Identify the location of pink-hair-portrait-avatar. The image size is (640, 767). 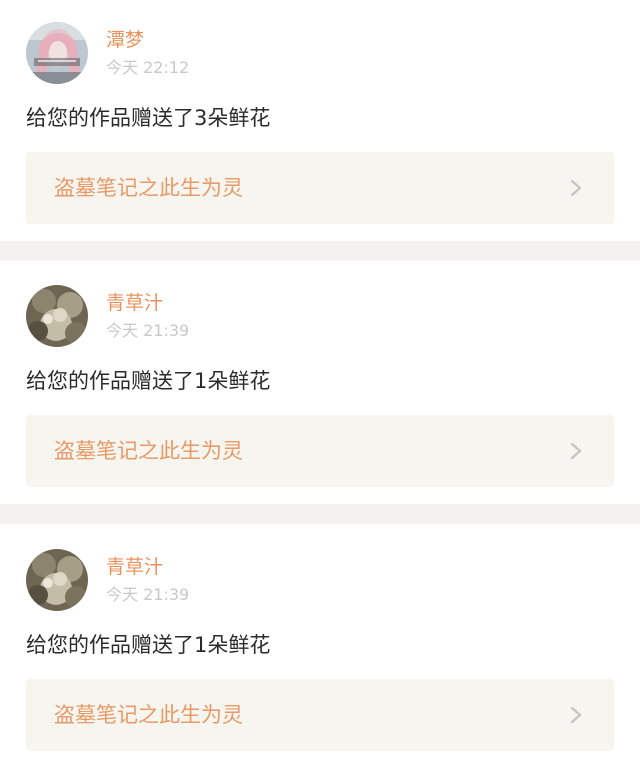
(57, 53).